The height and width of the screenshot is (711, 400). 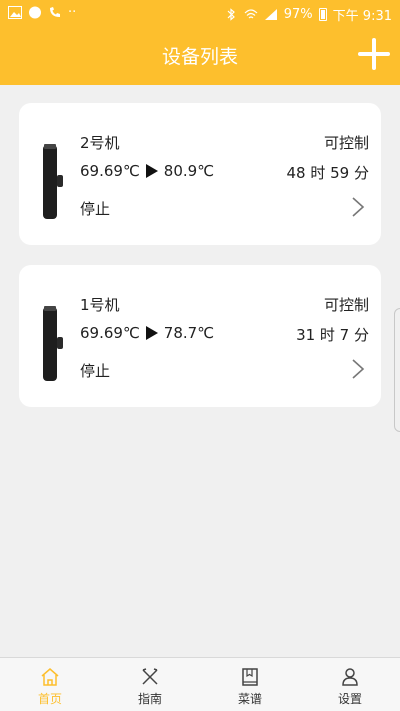 I want to click on tab-guide: 指南, so click(x=150, y=684).